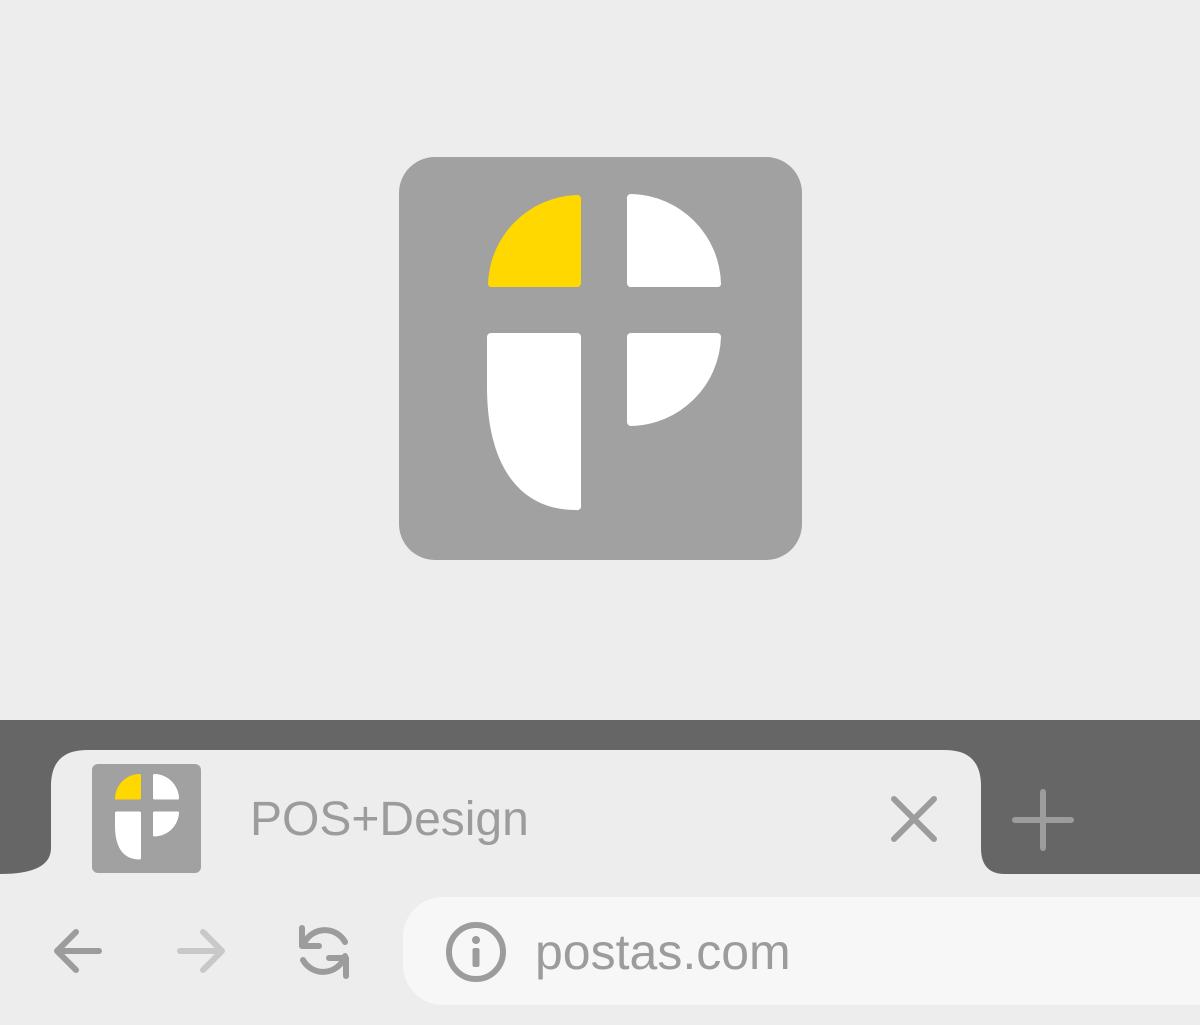 This screenshot has height=1025, width=1200. Describe the element at coordinates (663, 952) in the screenshot. I see `url-text: postas.com` at that location.